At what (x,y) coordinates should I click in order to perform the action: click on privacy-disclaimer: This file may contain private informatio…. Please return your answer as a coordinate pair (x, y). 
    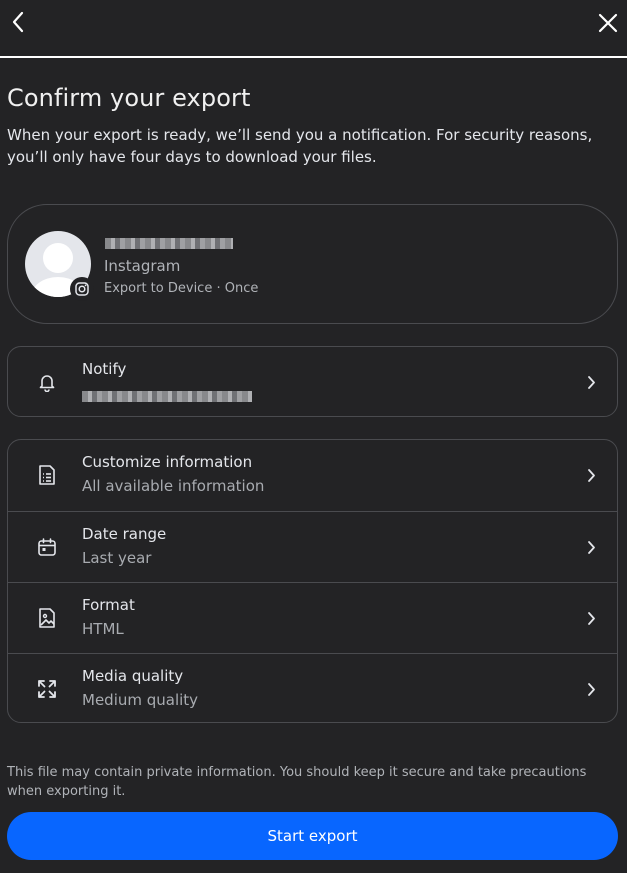
    Looking at the image, I should click on (297, 782).